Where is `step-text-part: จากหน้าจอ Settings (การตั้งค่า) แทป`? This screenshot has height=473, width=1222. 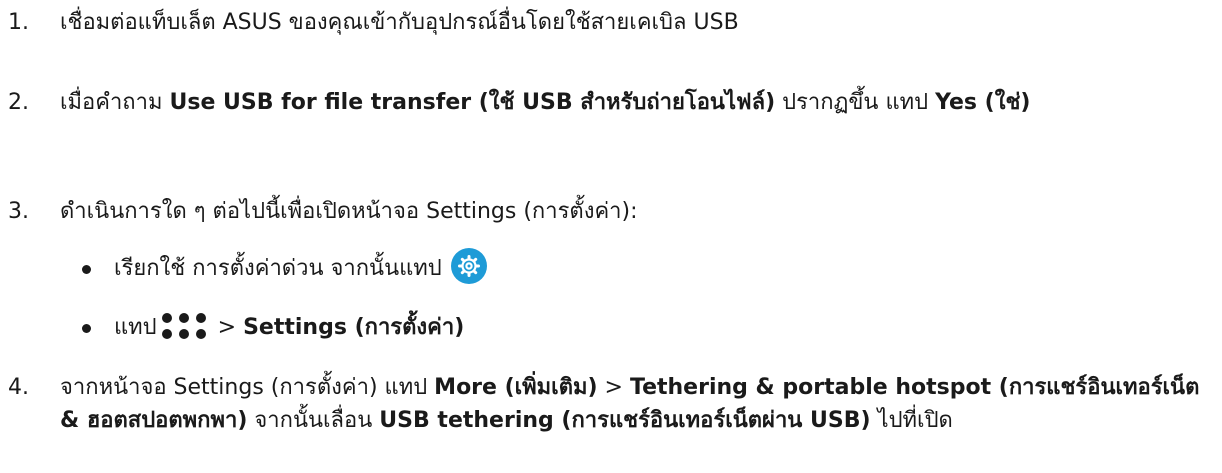
step-text-part: จากหน้าจอ Settings (การตั้งค่า) แทป is located at coordinates (247, 387).